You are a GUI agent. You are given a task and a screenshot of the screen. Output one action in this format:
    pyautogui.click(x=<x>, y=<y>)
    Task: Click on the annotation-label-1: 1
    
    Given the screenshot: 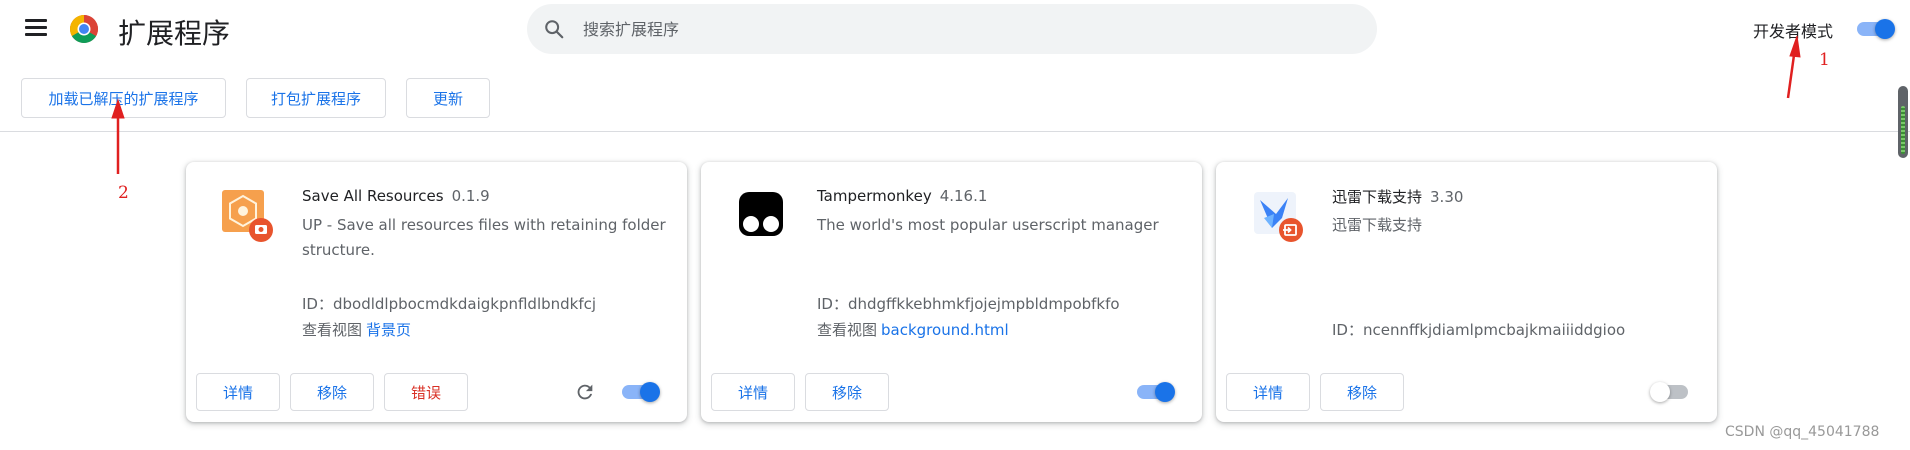 What is the action you would take?
    pyautogui.click(x=1824, y=60)
    